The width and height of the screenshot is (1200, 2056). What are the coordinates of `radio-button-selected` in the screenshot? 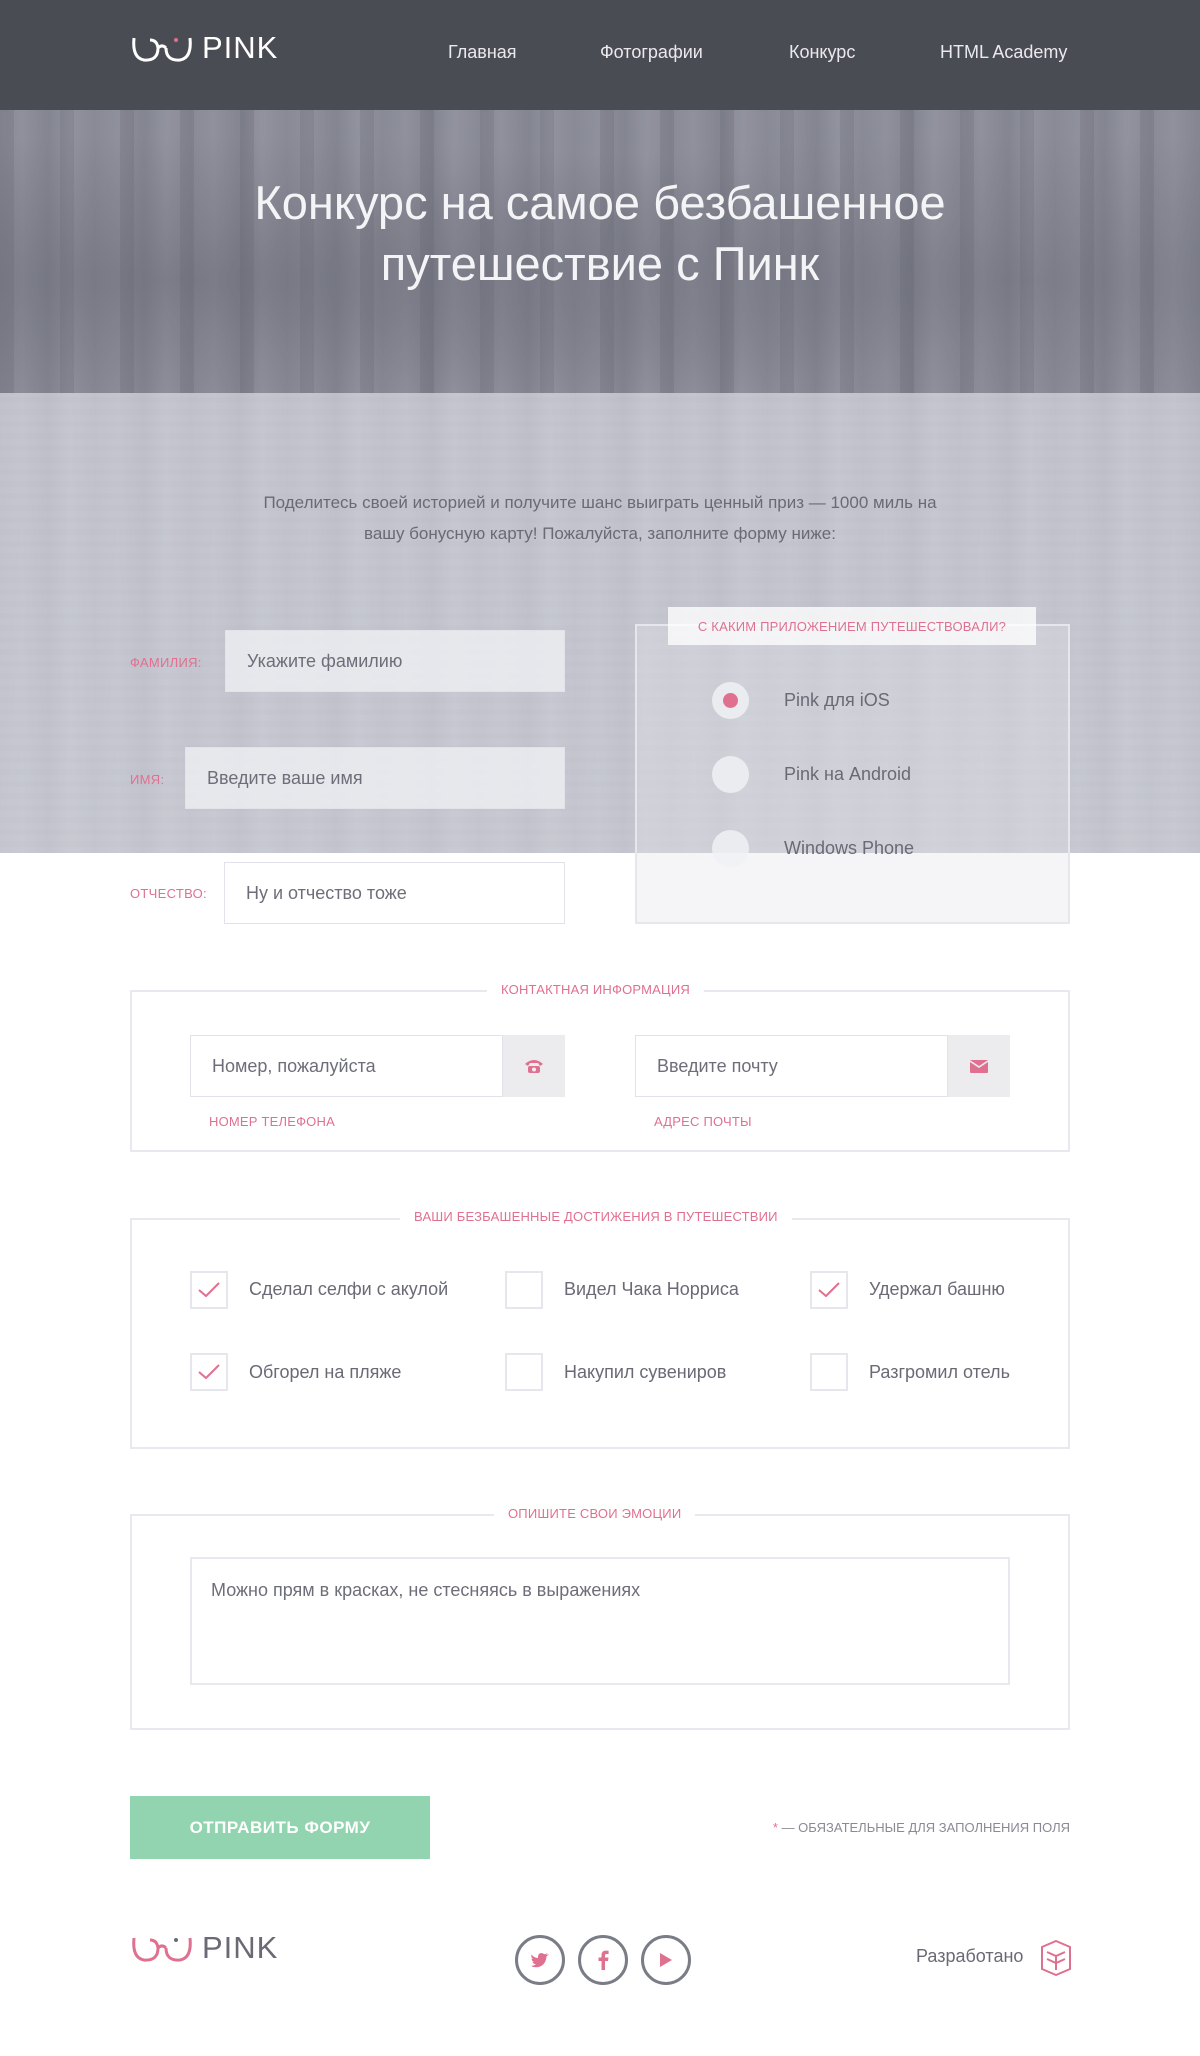 It's located at (730, 700).